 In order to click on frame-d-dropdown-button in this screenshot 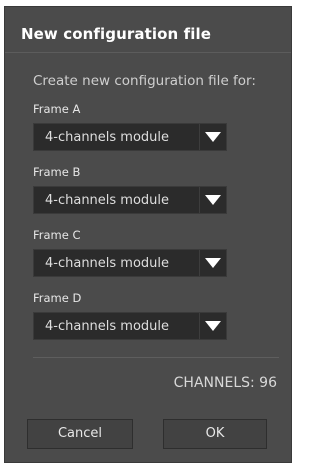, I will do `click(212, 326)`.